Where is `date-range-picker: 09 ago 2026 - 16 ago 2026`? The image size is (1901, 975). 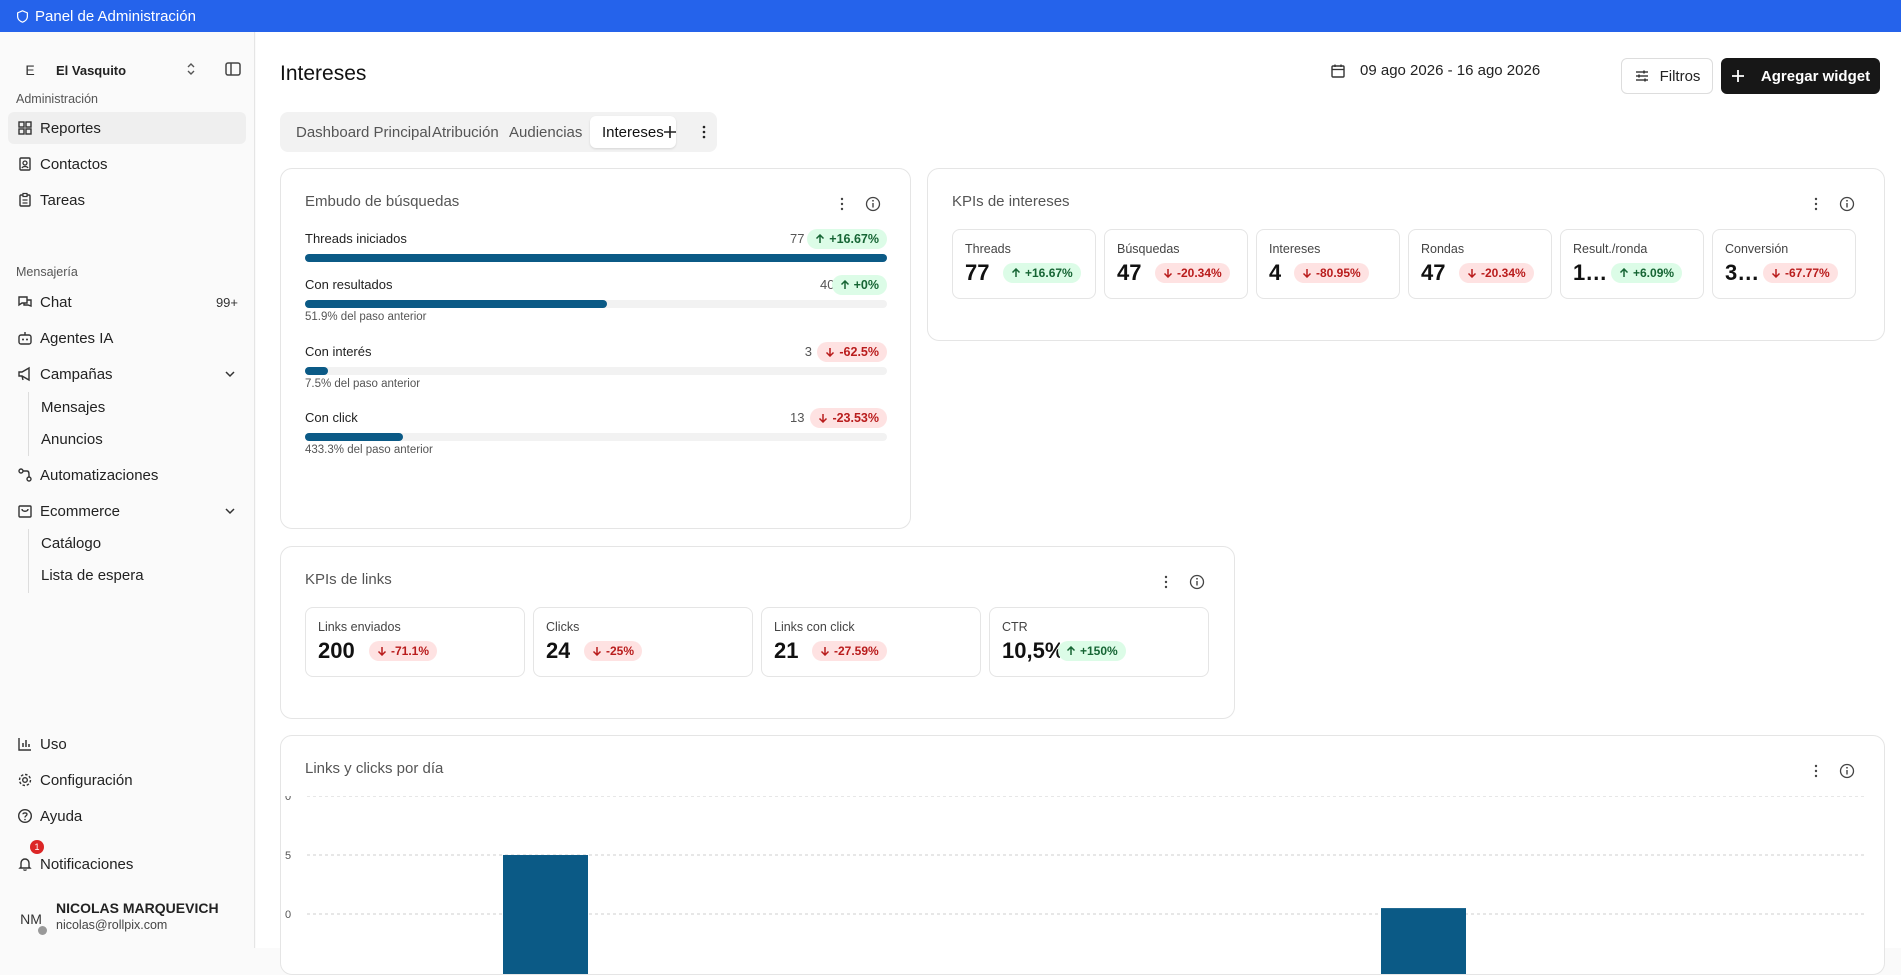
date-range-picker: 09 ago 2026 - 16 ago 2026 is located at coordinates (1435, 70).